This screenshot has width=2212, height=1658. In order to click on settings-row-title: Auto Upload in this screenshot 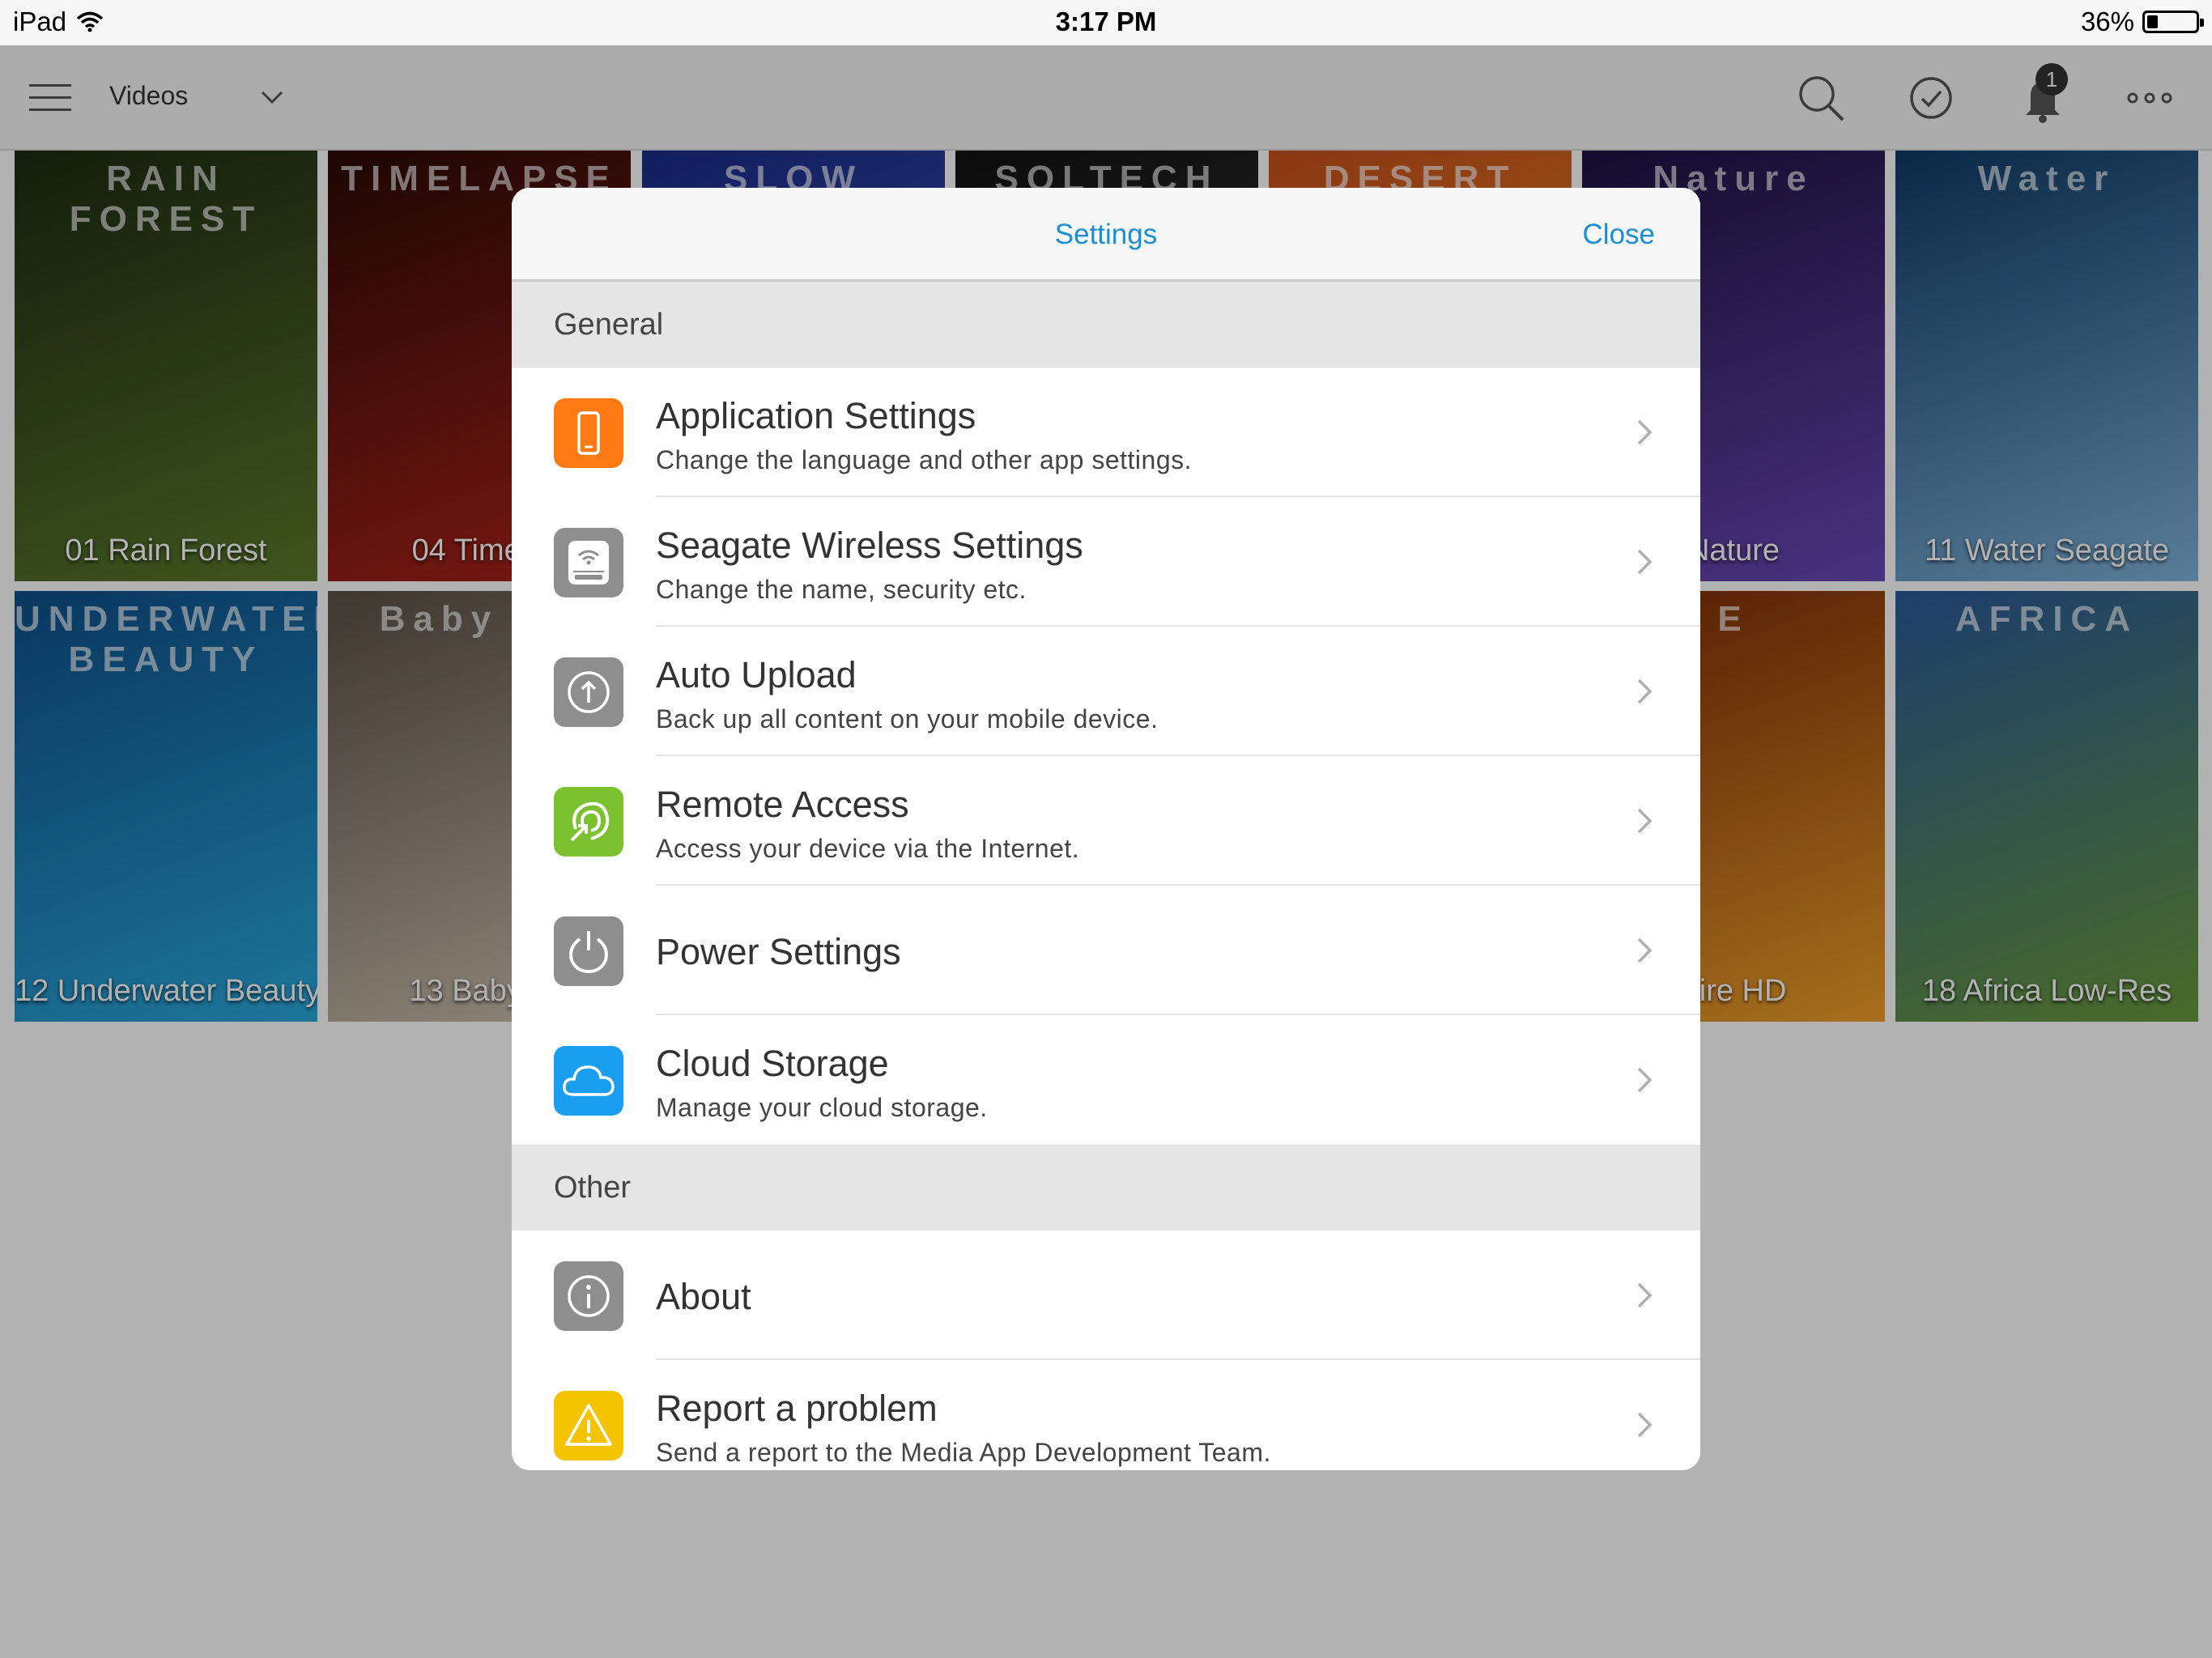, I will do `click(757, 674)`.